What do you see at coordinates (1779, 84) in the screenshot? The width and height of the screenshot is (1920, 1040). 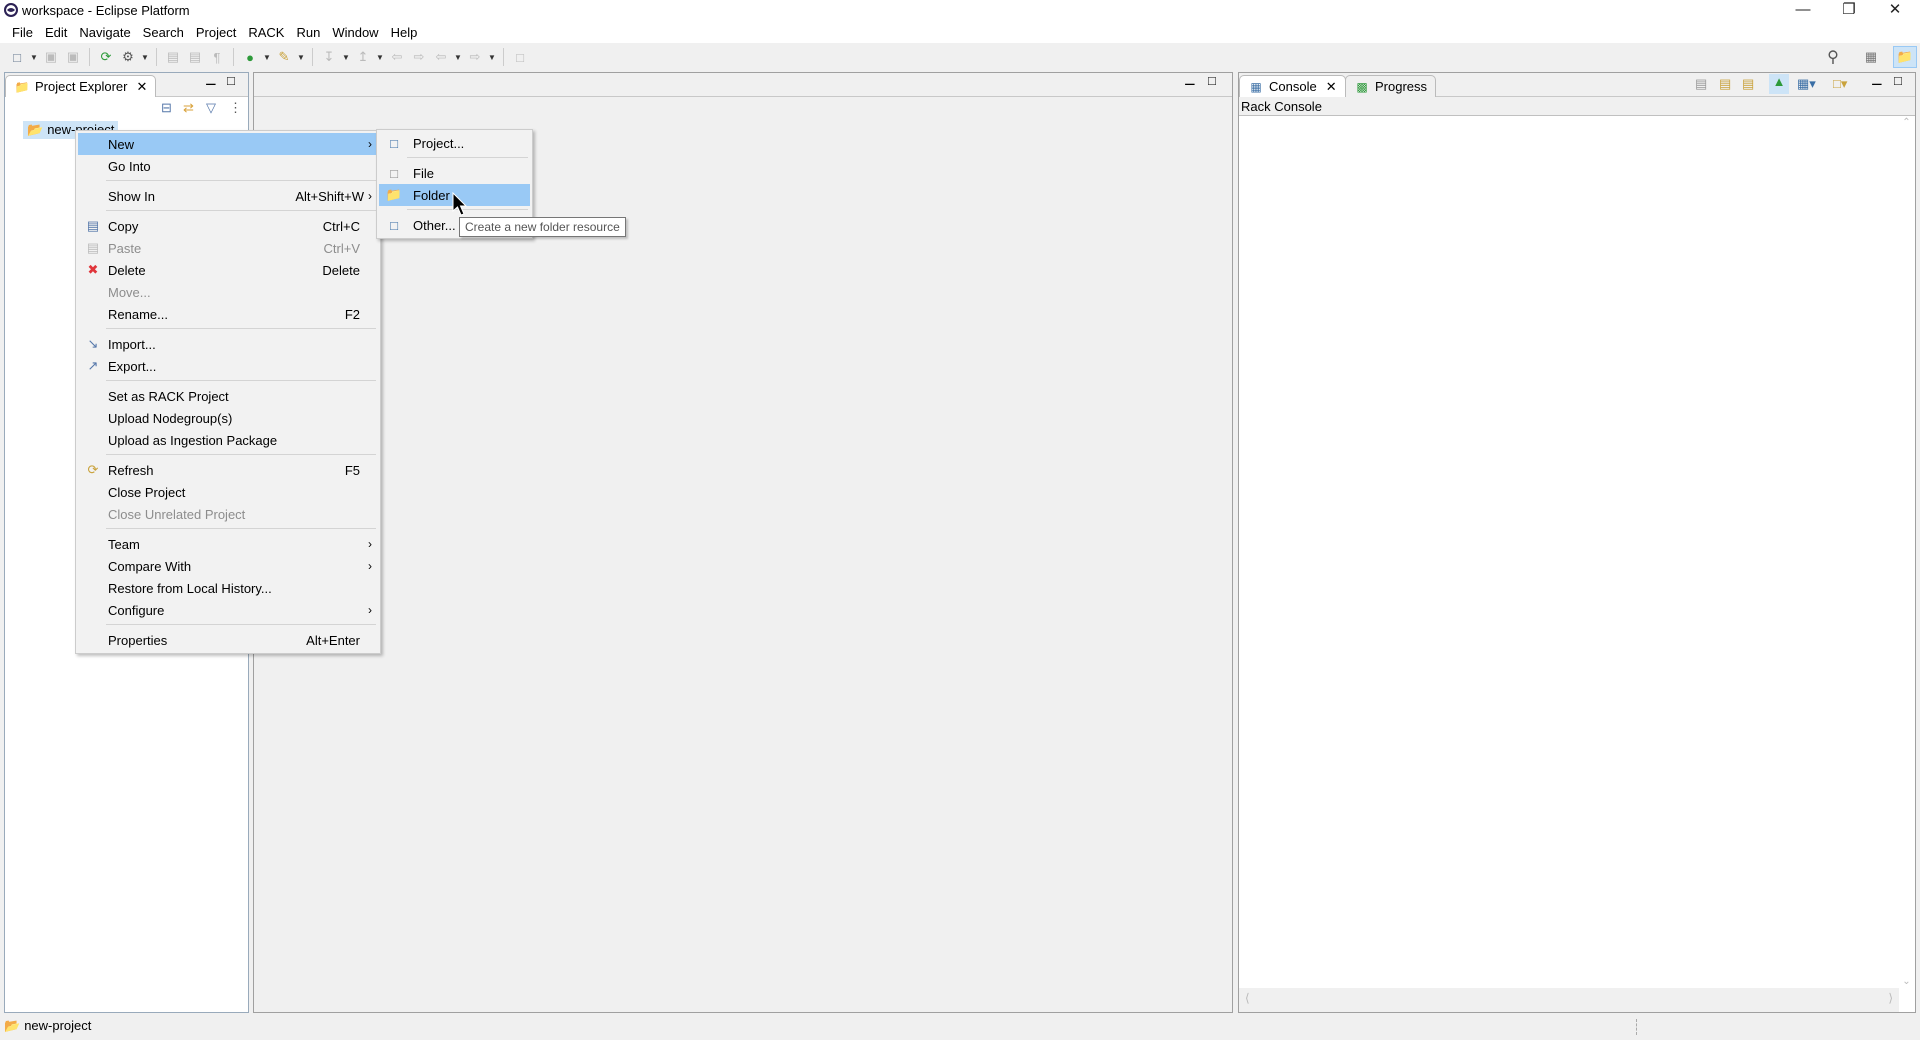 I see `pin-console-icon: ▲` at bounding box center [1779, 84].